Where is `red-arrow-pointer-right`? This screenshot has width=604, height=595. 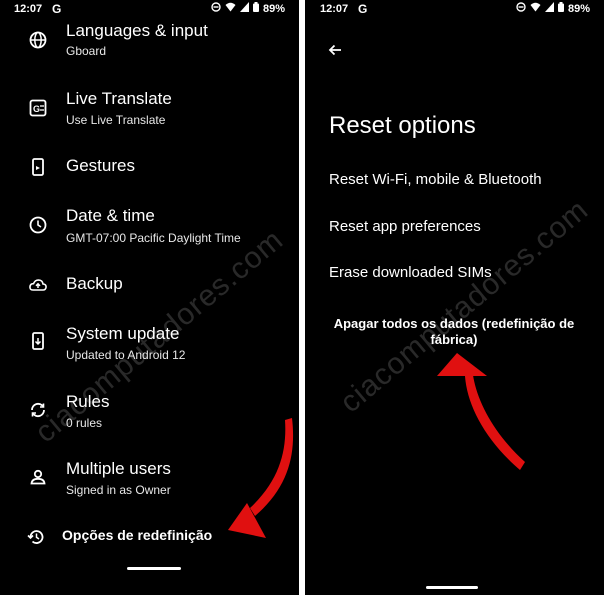
red-arrow-pointer-right is located at coordinates (481, 411).